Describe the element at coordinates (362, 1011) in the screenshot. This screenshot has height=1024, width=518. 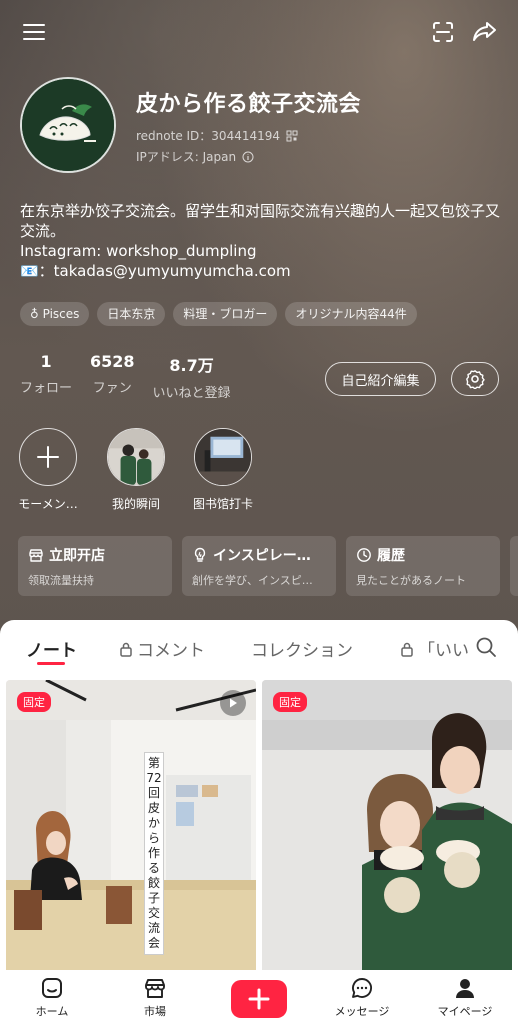
I see `nav-label: メッセージ` at that location.